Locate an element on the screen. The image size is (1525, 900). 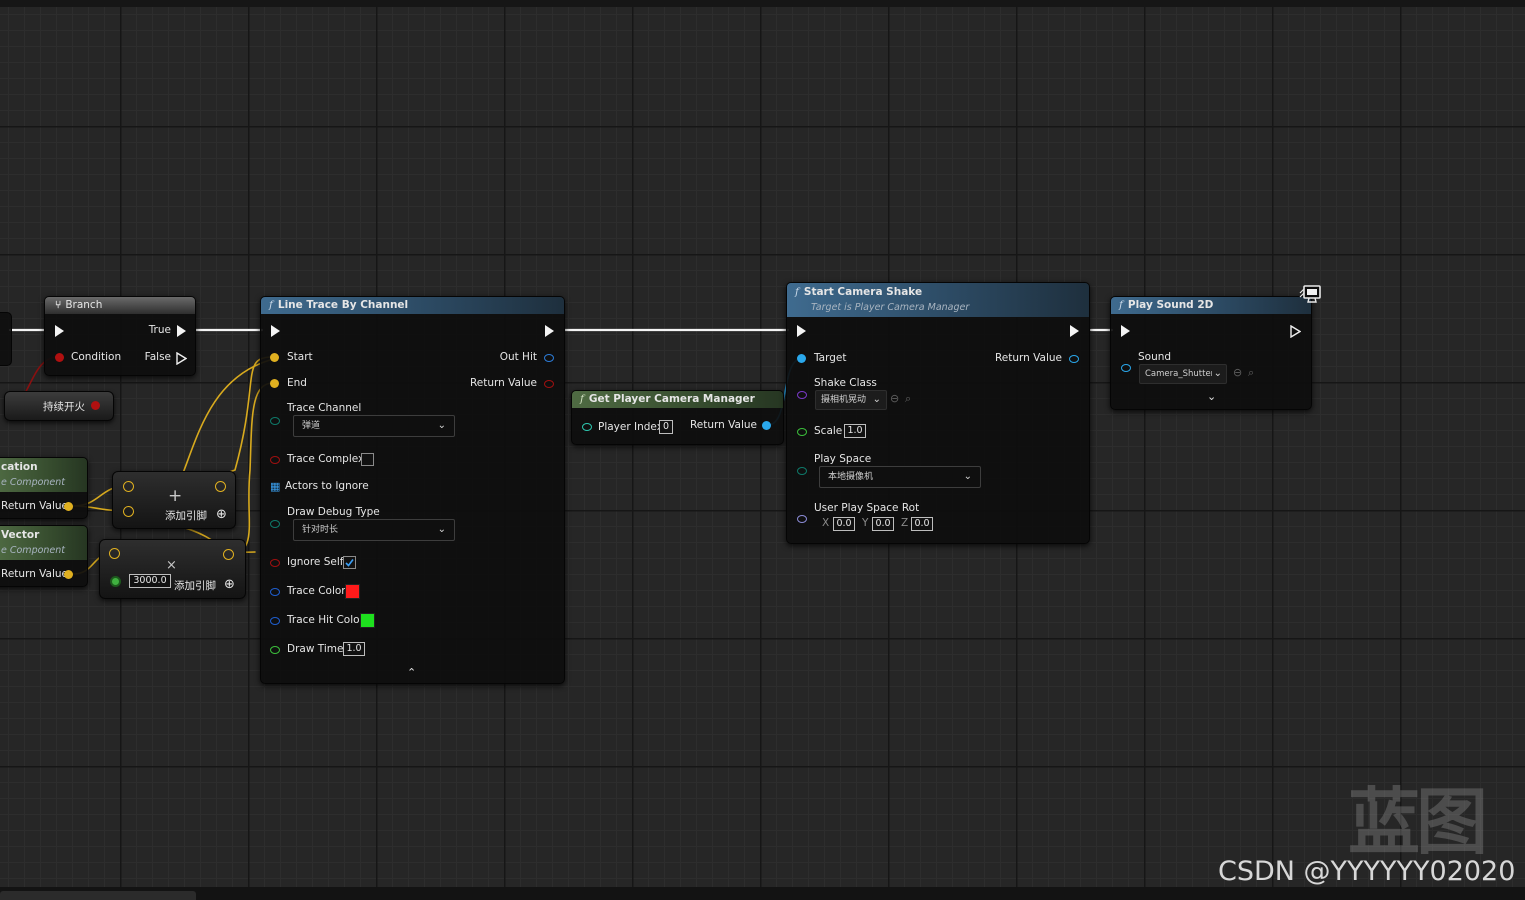
draw-debug-pin is located at coordinates (275, 524).